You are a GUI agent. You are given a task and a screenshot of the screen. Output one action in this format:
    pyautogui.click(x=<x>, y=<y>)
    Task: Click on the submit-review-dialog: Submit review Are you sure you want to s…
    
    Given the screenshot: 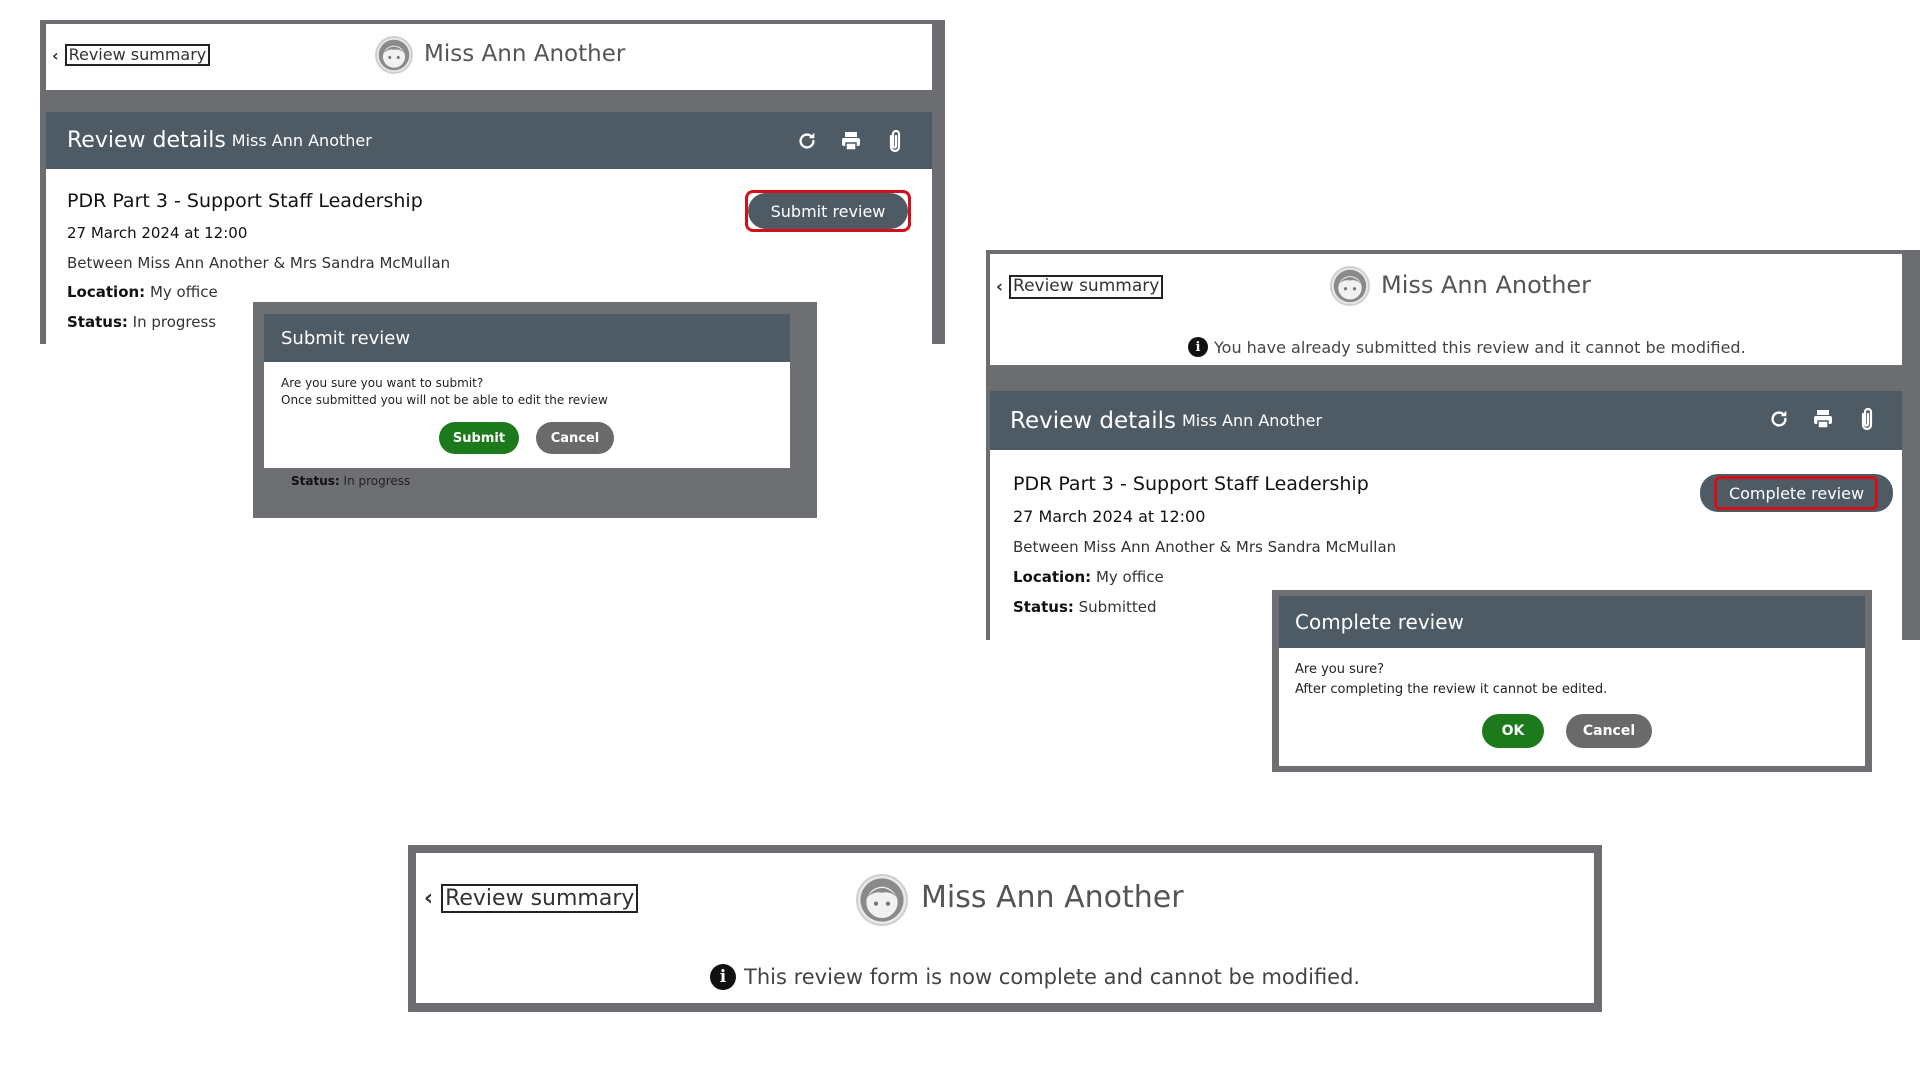 What is the action you would take?
    pyautogui.click(x=527, y=391)
    